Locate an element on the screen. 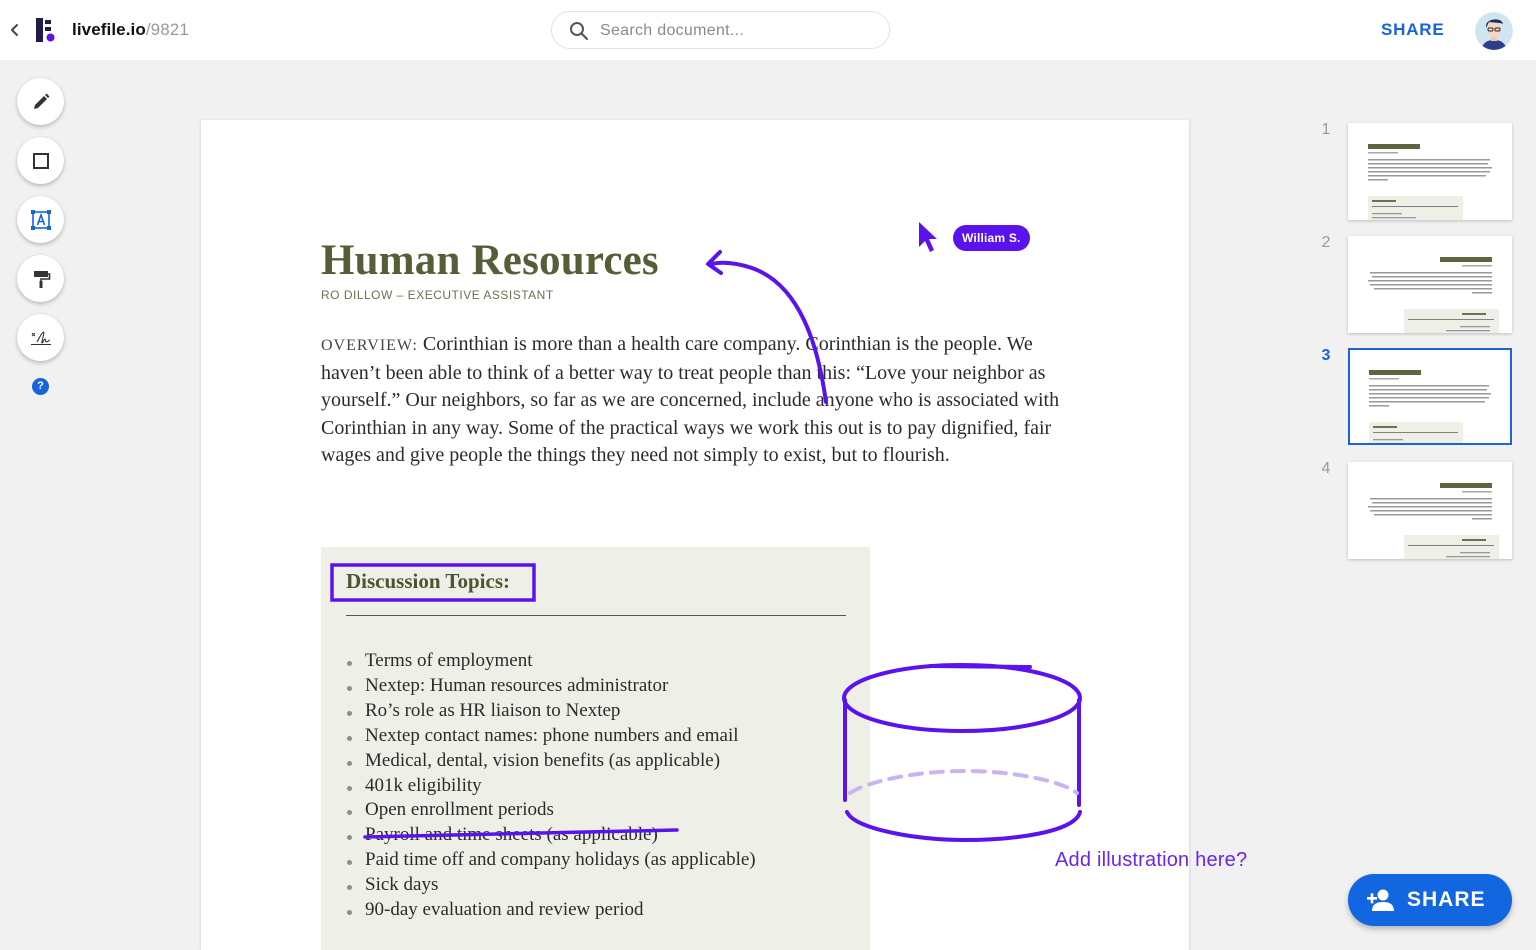 This screenshot has height=950, width=1536. format-painter-tool-button is located at coordinates (40, 278).